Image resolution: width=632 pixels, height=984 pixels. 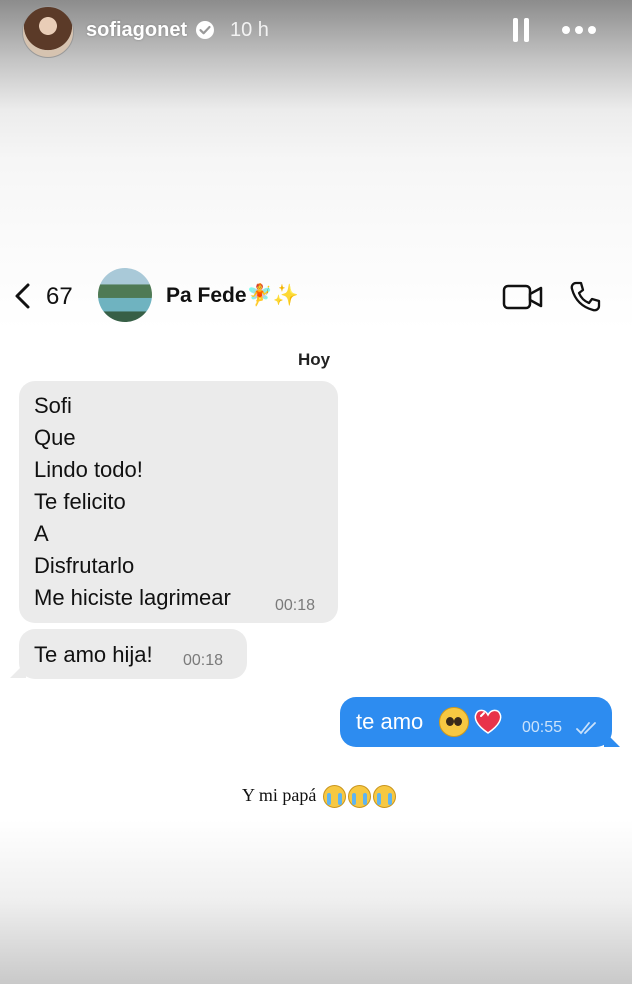 What do you see at coordinates (125, 295) in the screenshot?
I see `contact-avatar` at bounding box center [125, 295].